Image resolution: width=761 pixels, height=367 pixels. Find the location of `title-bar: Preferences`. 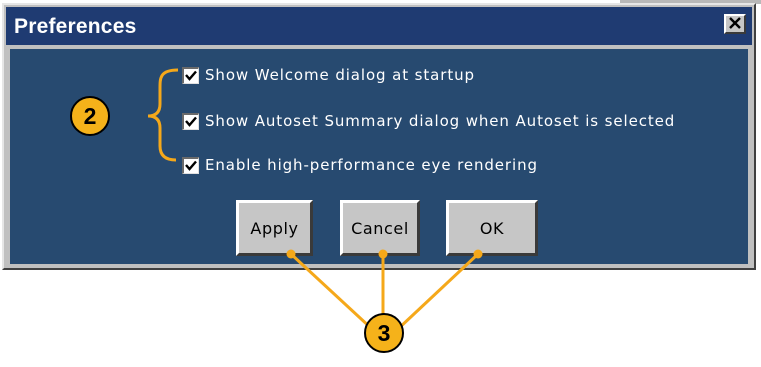

title-bar: Preferences is located at coordinates (379, 26).